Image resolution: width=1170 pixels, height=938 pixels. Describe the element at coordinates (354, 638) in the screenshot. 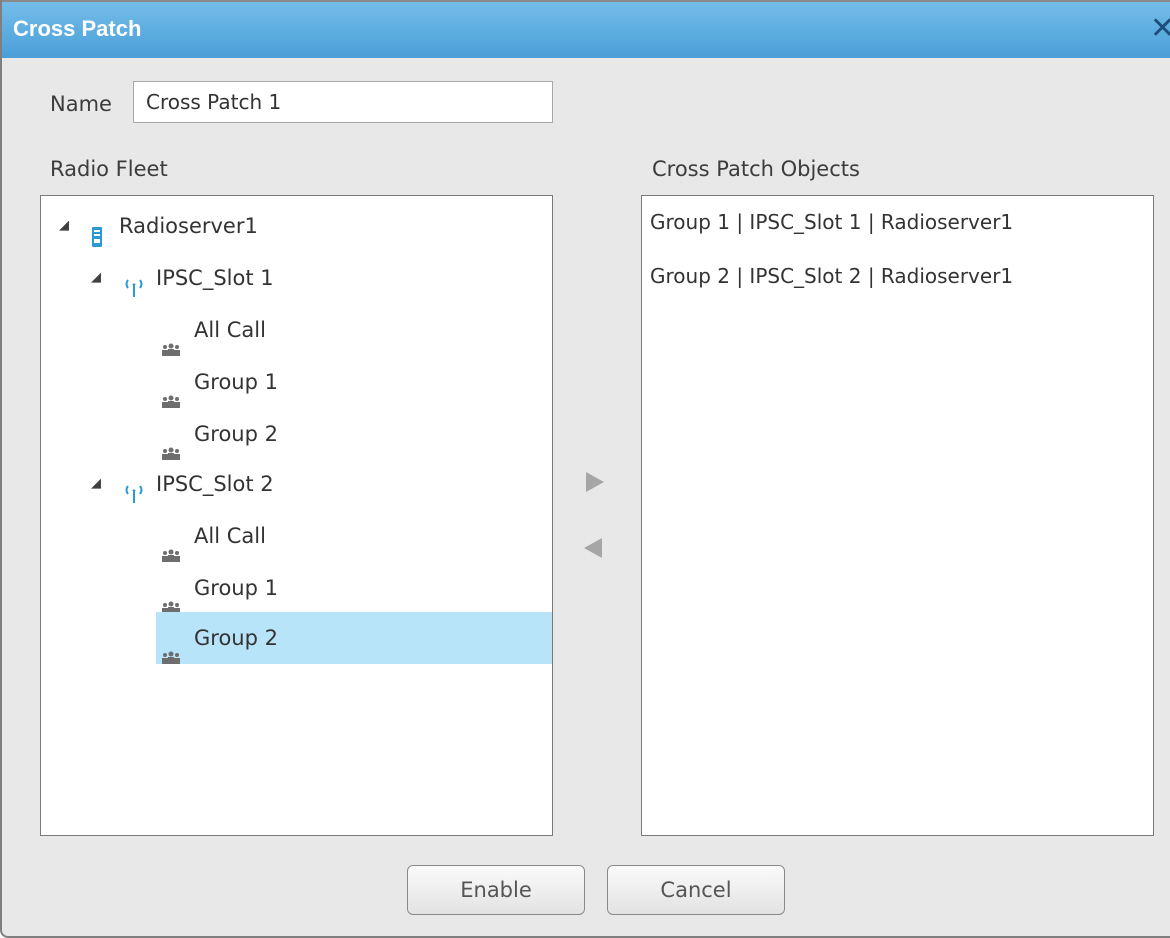

I see `tree-item-slot2-group-2: Group 2` at that location.